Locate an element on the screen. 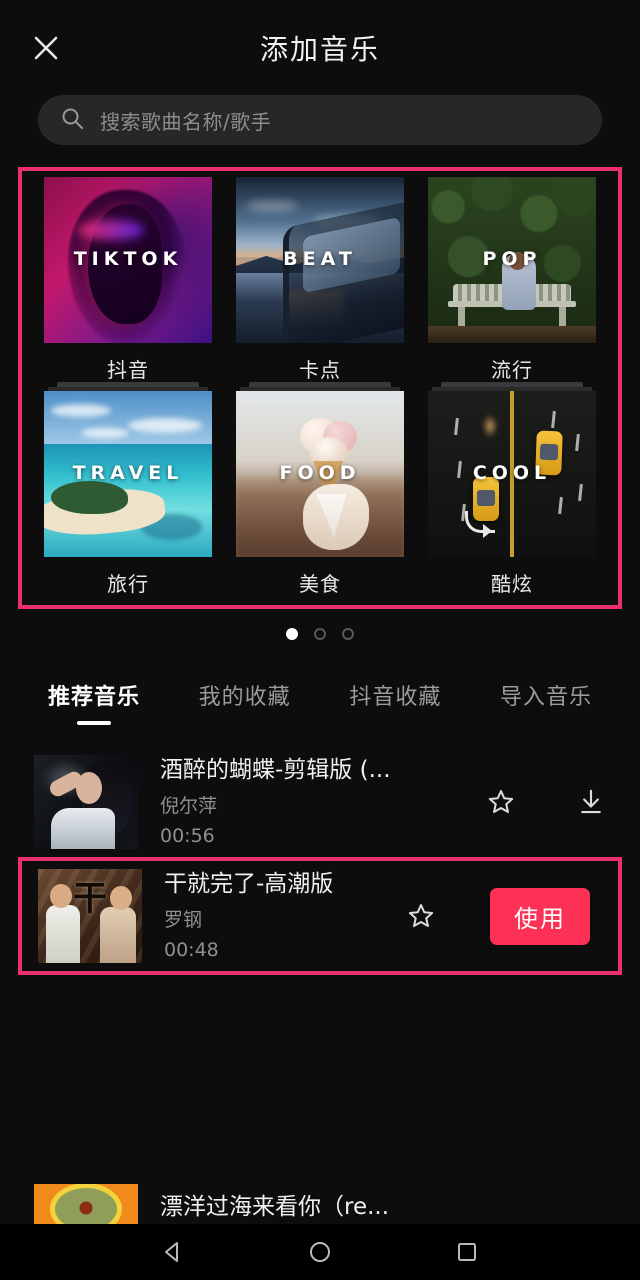 The image size is (640, 1280). header-bar: 添加音乐 is located at coordinates (320, 47).